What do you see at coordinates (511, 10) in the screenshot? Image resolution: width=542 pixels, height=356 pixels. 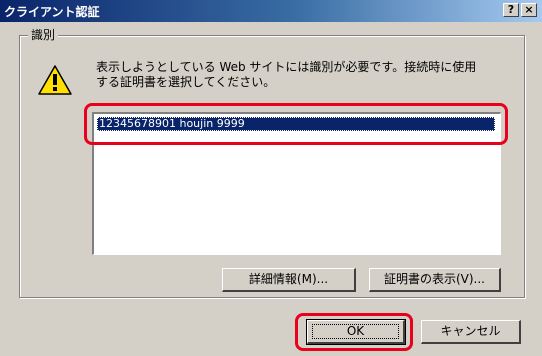 I see `help-button: ?` at bounding box center [511, 10].